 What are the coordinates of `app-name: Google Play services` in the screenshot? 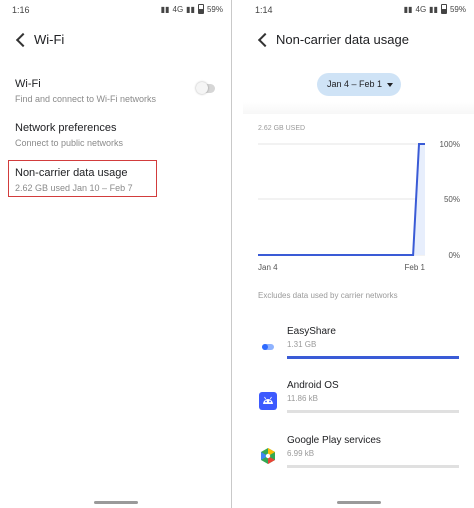 It's located at (334, 440).